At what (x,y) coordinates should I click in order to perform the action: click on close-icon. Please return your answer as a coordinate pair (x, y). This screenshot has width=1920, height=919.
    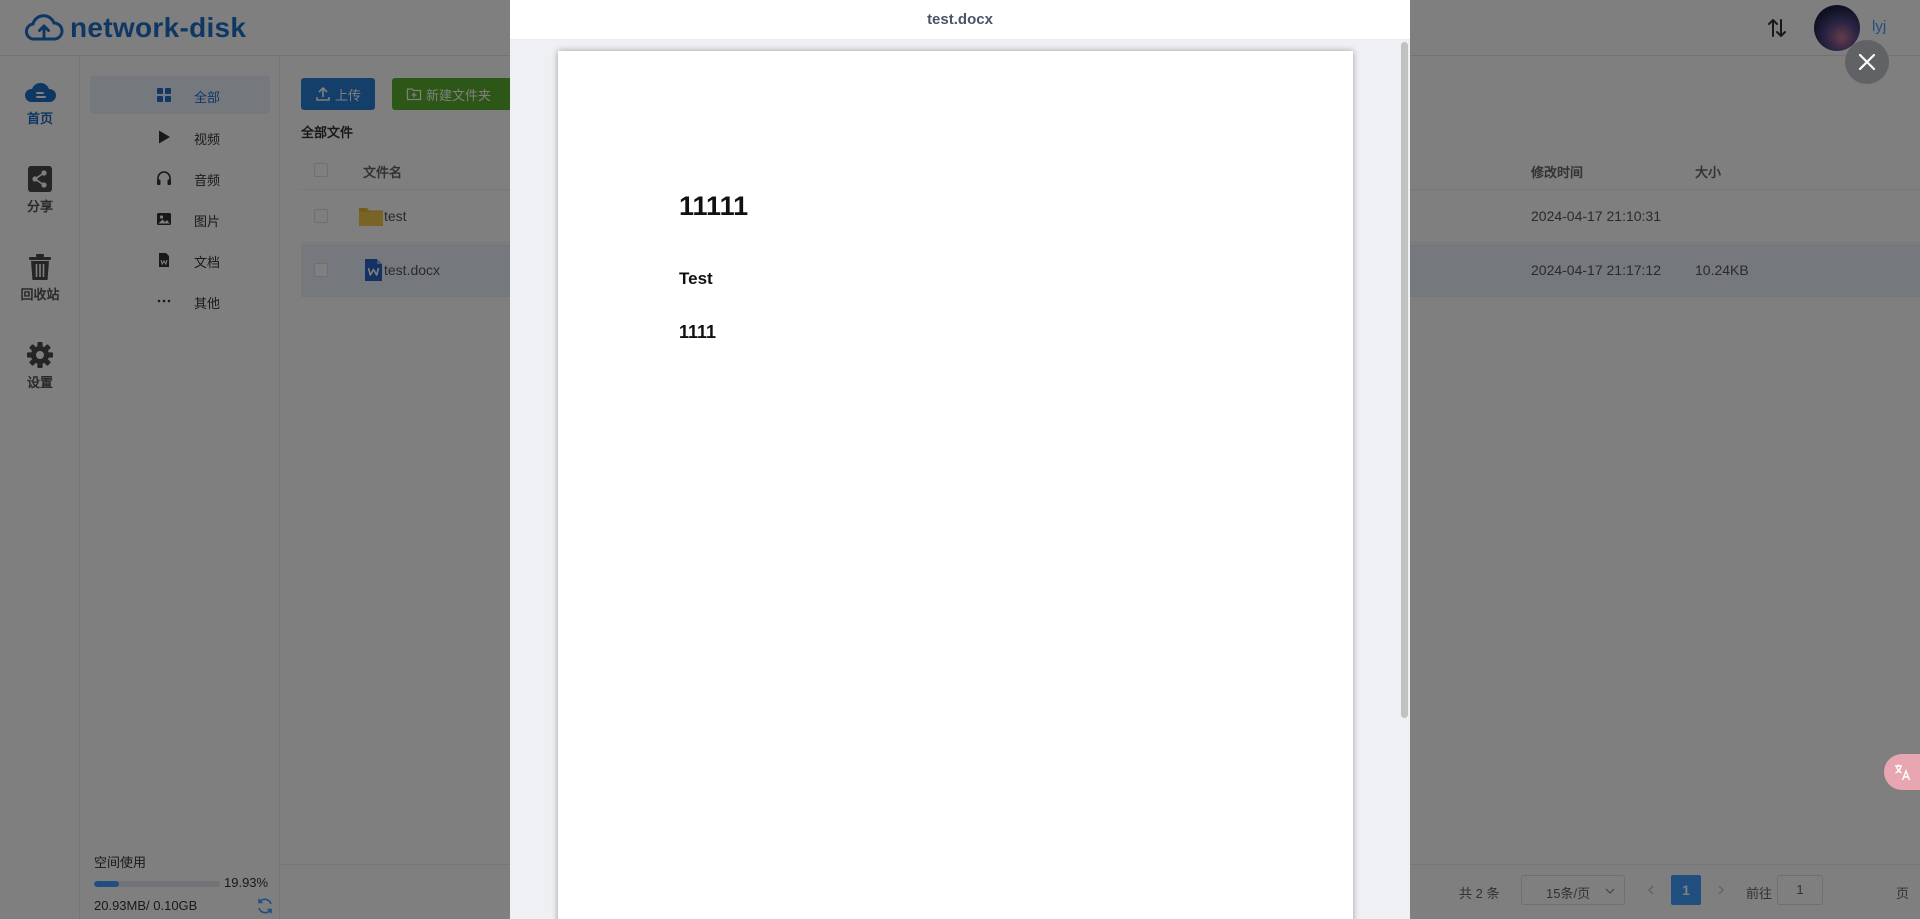
    Looking at the image, I should click on (1867, 62).